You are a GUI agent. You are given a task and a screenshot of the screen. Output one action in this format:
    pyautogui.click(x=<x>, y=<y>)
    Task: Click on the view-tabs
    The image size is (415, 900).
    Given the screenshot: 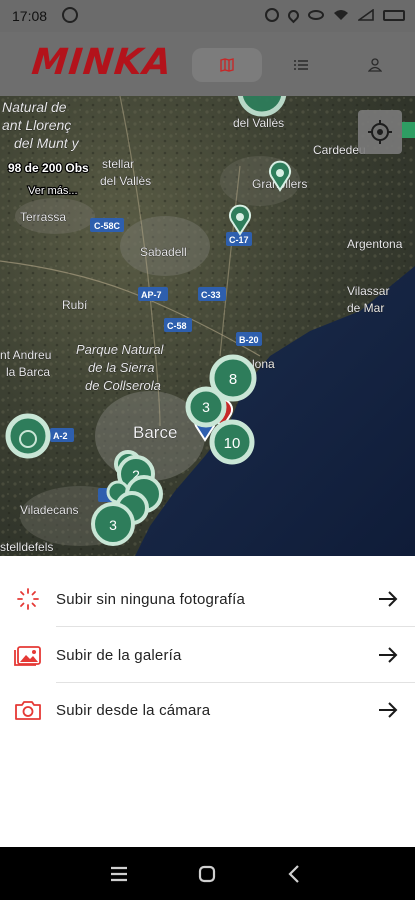 What is the action you would take?
    pyautogui.click(x=301, y=65)
    